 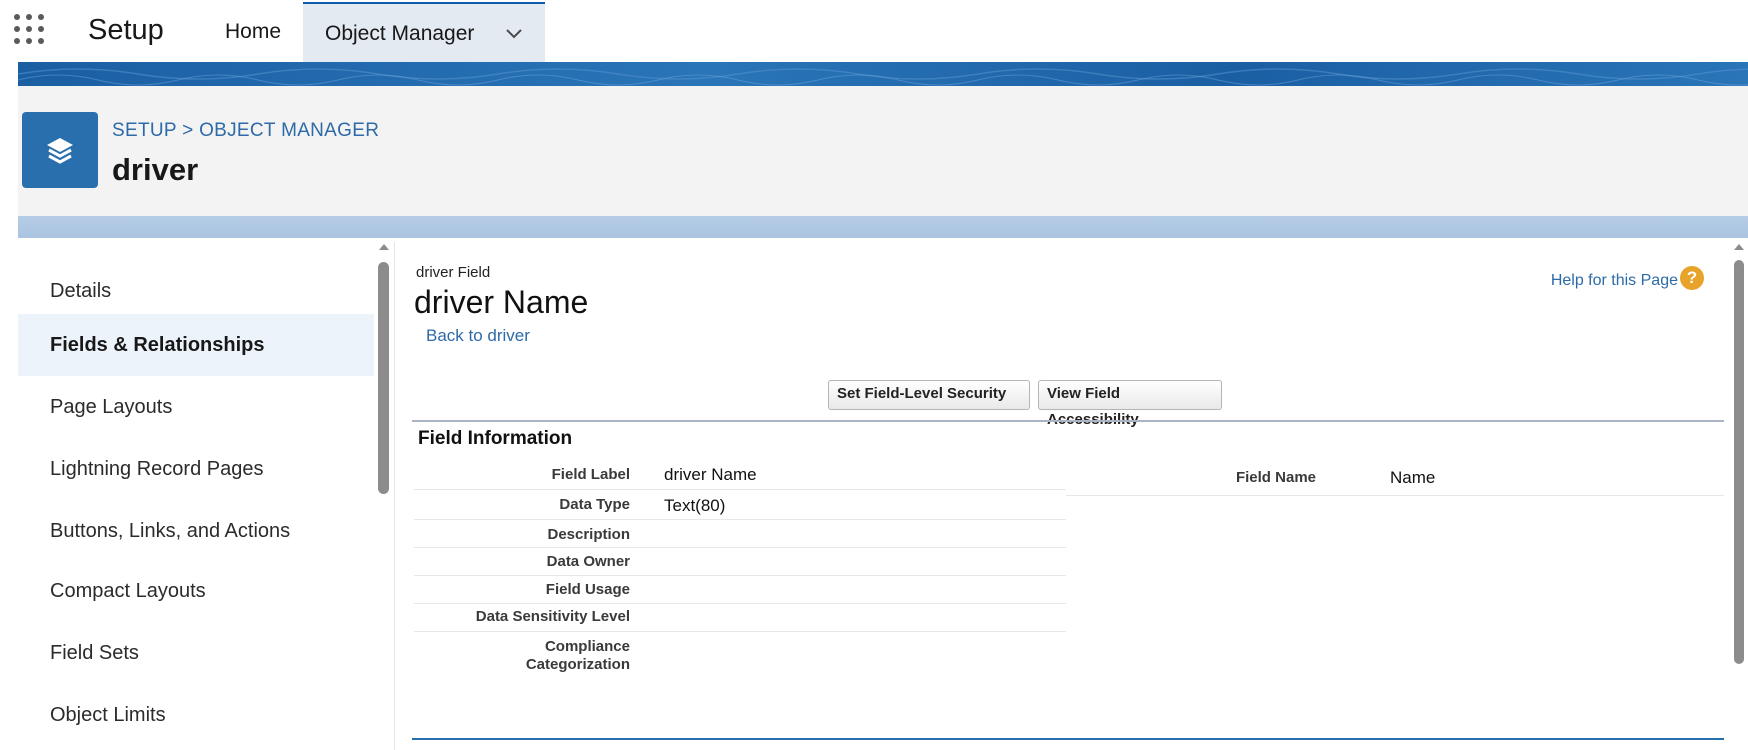 I want to click on field-label: Compliance Categorization, so click(x=577, y=655).